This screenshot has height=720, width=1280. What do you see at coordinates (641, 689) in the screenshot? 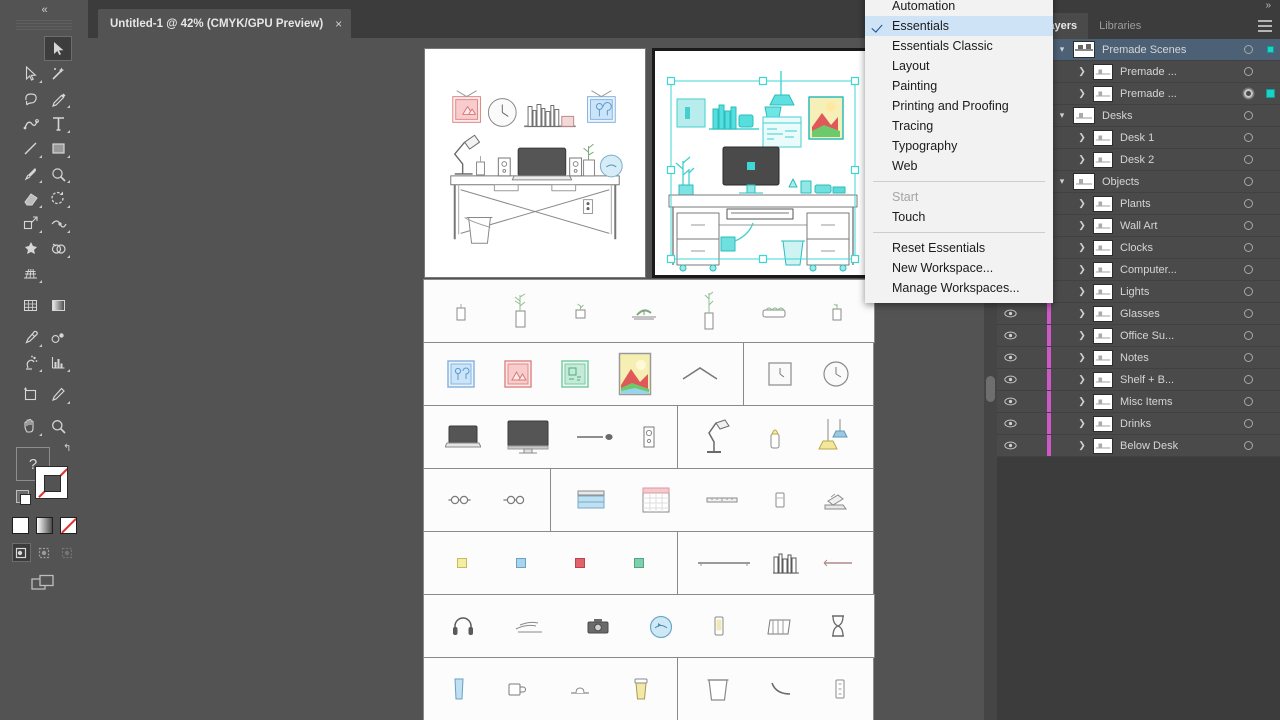
I see `asset-to-go-cup` at bounding box center [641, 689].